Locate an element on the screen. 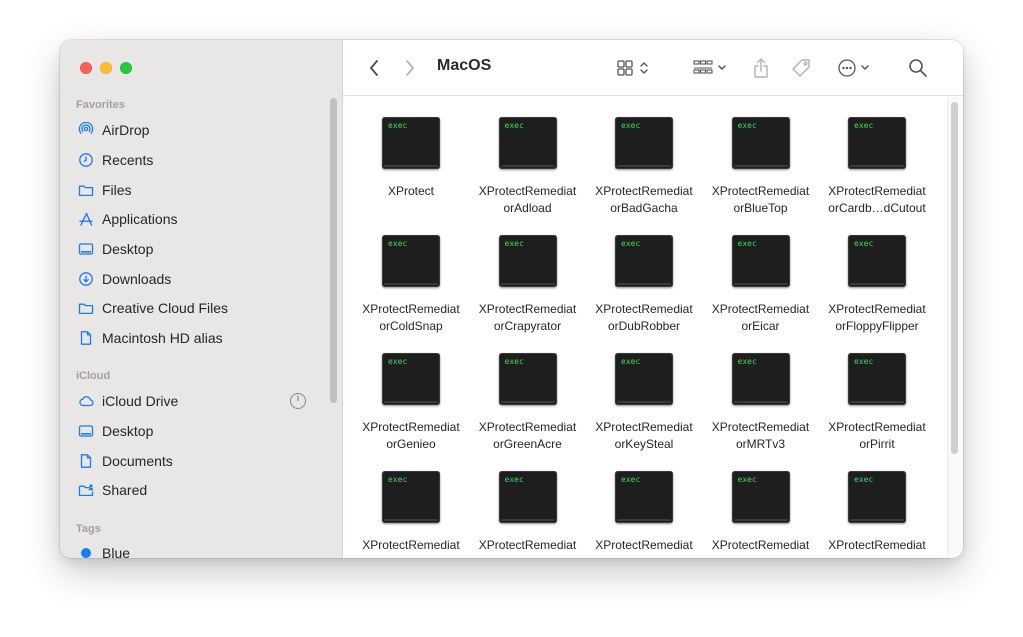 The width and height of the screenshot is (1023, 637). minimize-button is located at coordinates (106, 68).